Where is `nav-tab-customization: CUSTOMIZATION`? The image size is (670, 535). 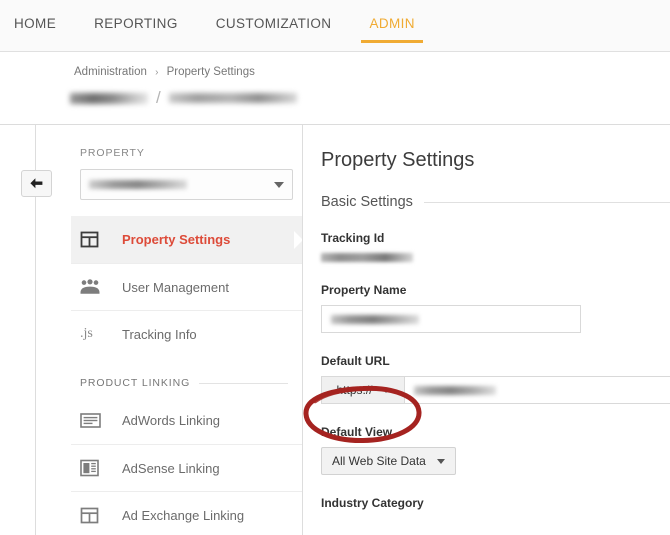
nav-tab-customization: CUSTOMIZATION is located at coordinates (274, 29).